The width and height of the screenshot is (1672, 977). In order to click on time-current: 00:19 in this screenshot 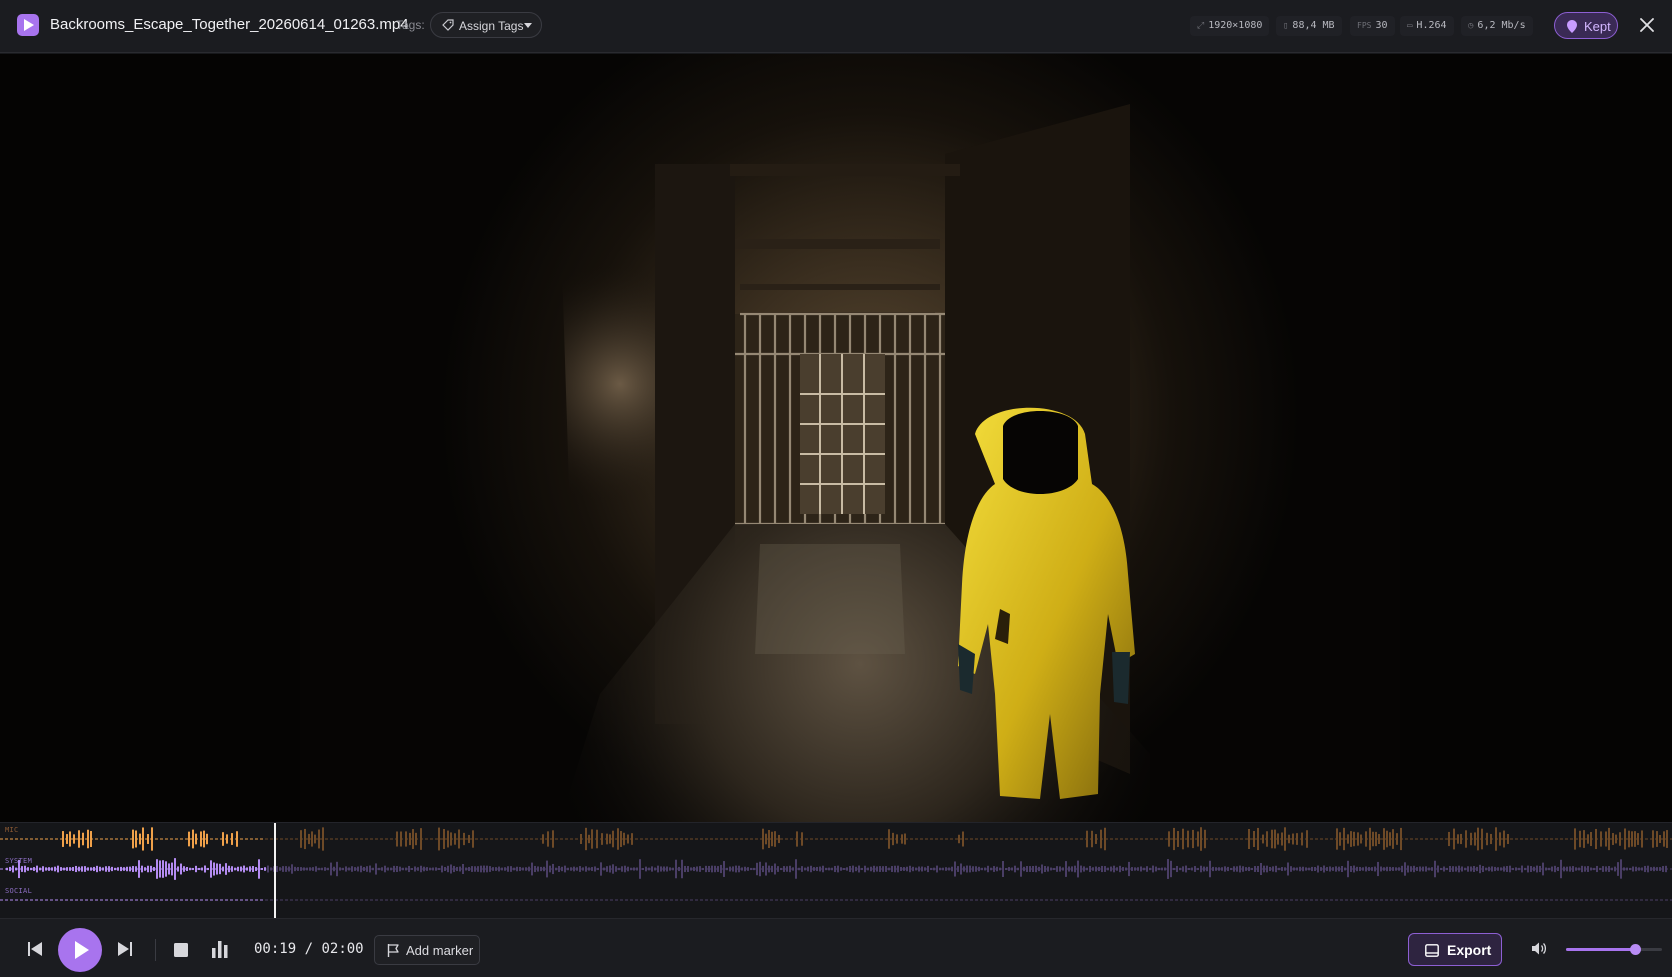, I will do `click(275, 949)`.